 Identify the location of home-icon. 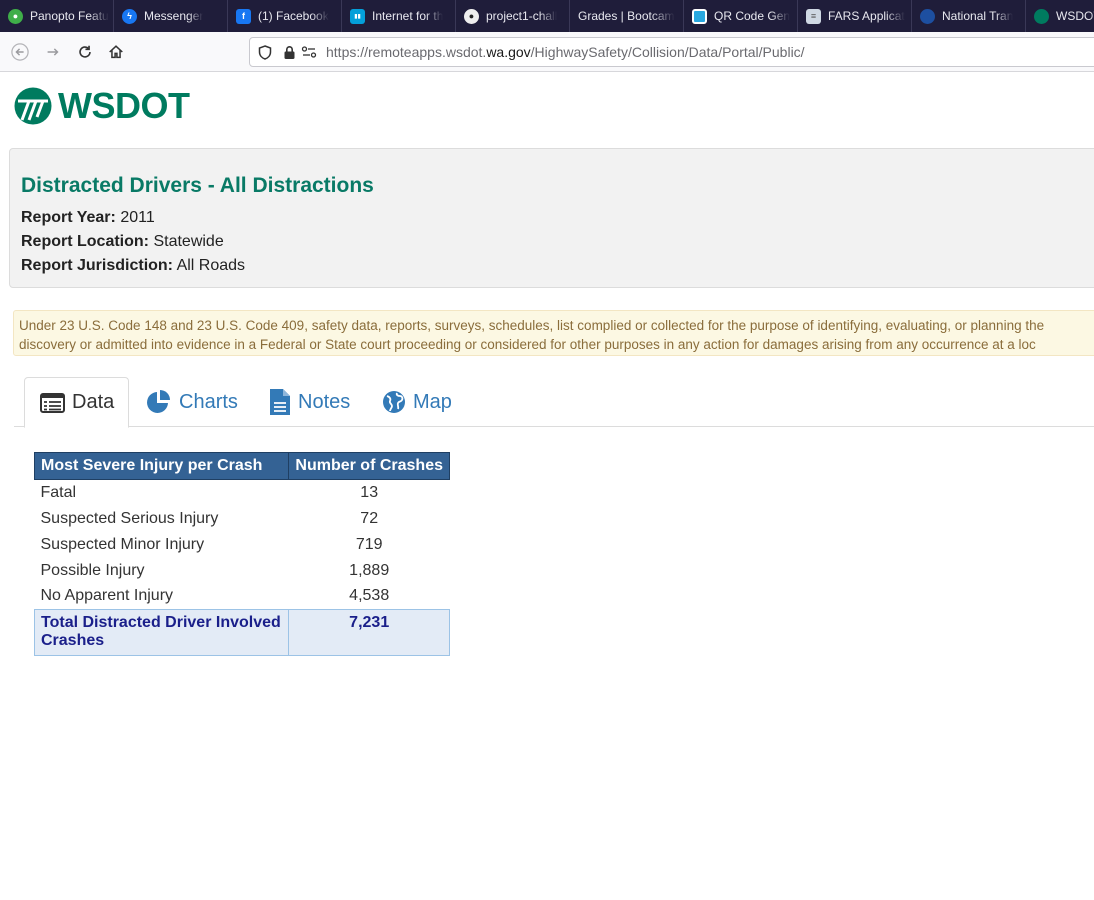
(116, 52).